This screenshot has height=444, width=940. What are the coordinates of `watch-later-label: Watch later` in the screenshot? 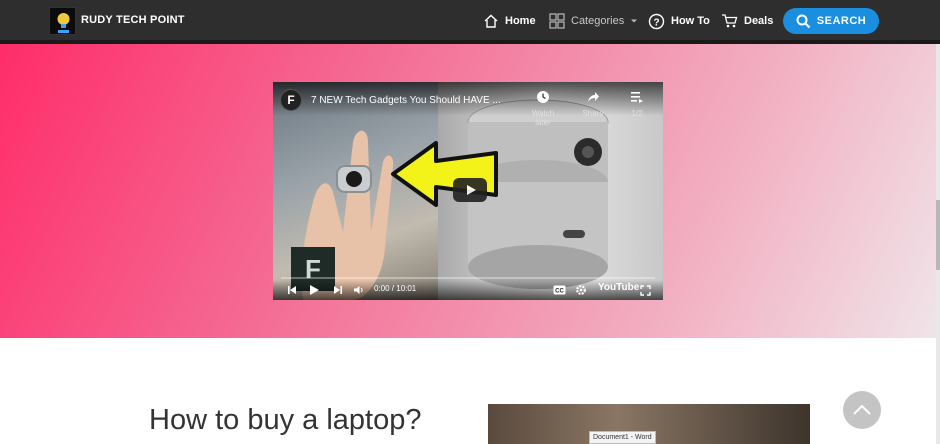 It's located at (543, 118).